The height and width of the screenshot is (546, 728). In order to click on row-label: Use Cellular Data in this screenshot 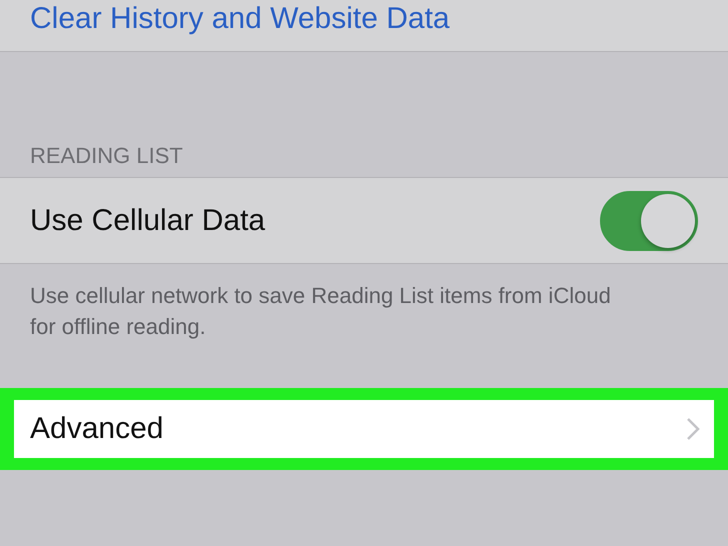, I will do `click(148, 221)`.